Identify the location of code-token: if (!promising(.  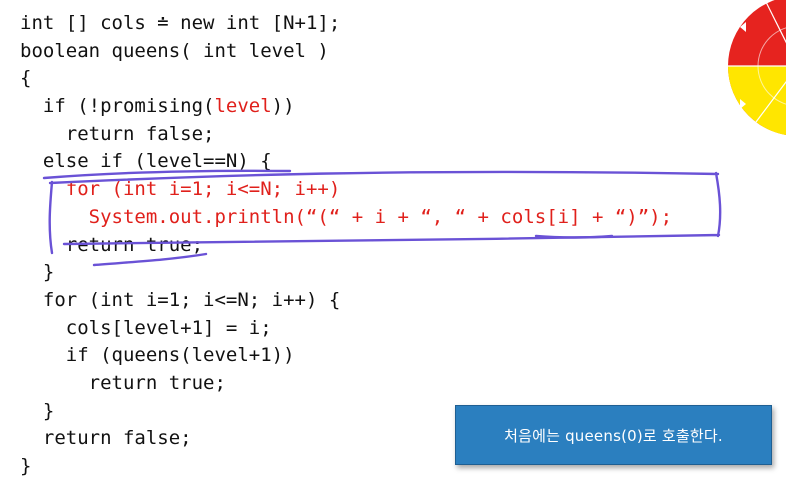
(117, 106).